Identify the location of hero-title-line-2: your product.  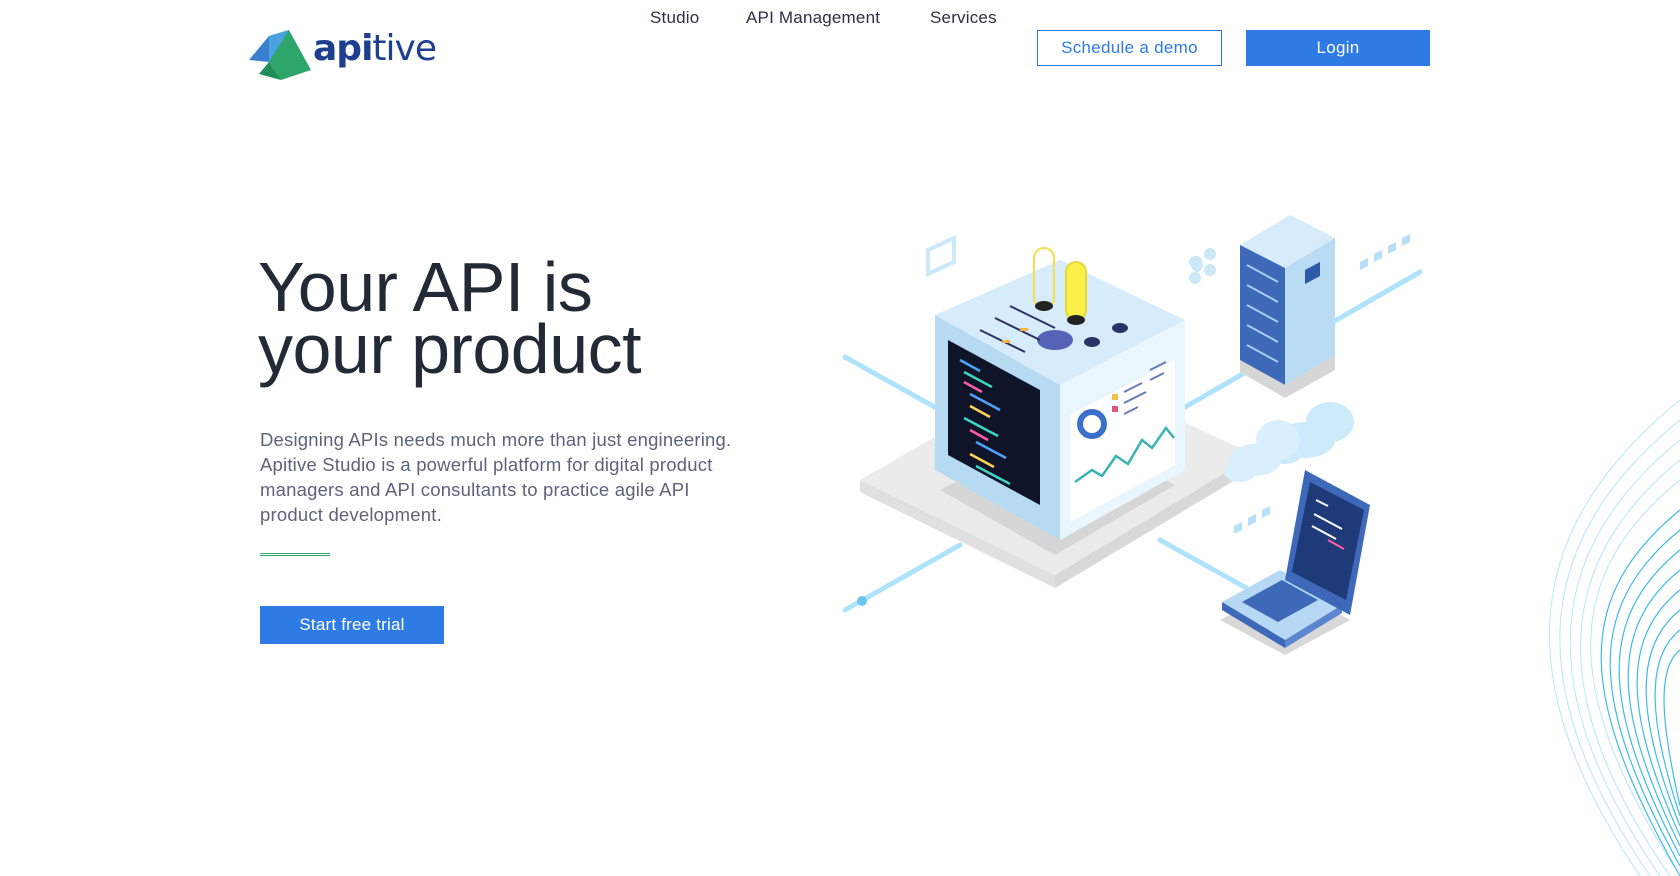
(450, 349).